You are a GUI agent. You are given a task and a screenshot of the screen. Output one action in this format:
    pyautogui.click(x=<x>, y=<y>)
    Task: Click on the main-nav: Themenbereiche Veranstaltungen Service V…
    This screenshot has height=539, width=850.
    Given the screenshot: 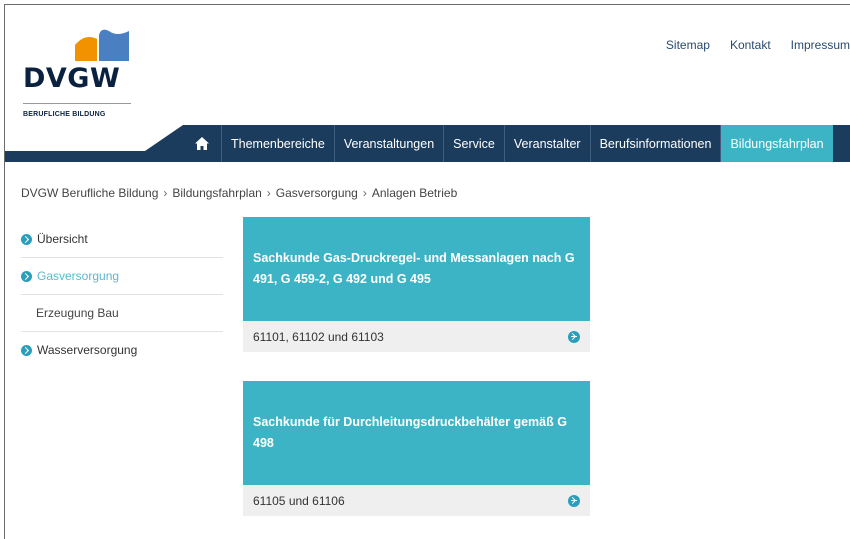 What is the action you would take?
    pyautogui.click(x=427, y=143)
    